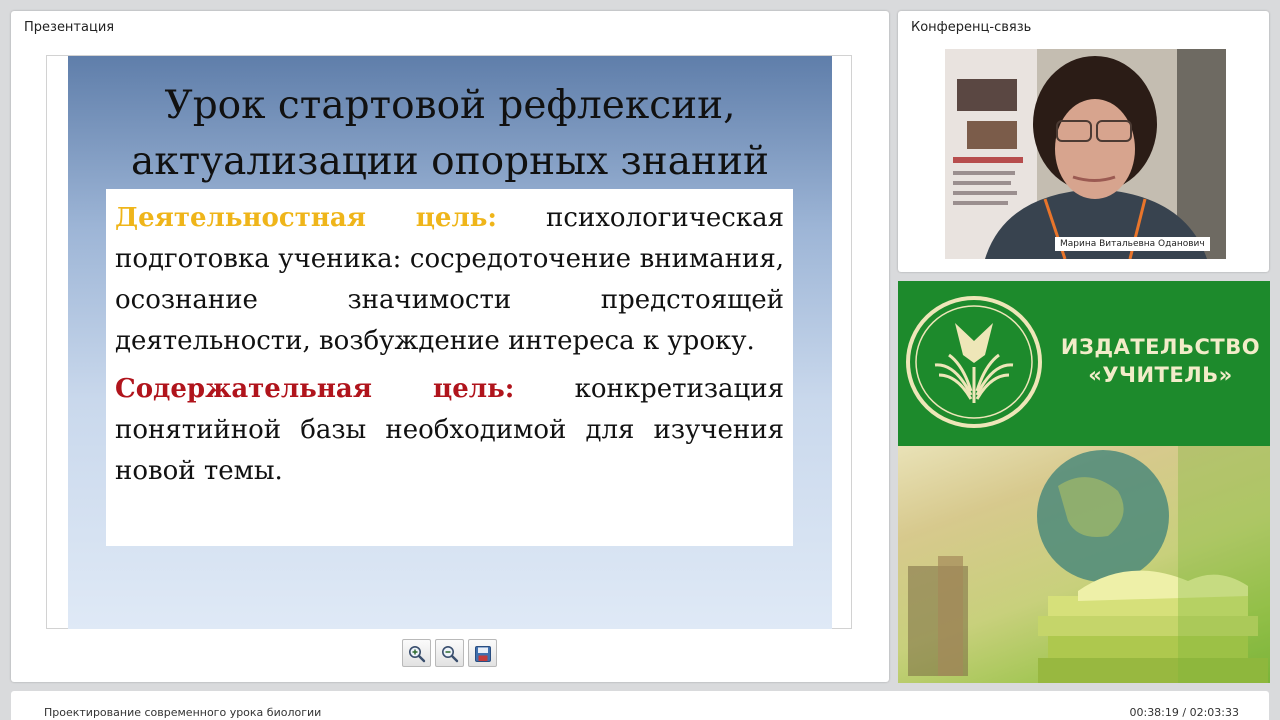 Image resolution: width=1280 pixels, height=720 pixels. I want to click on publisher-logo-icon, so click(974, 362).